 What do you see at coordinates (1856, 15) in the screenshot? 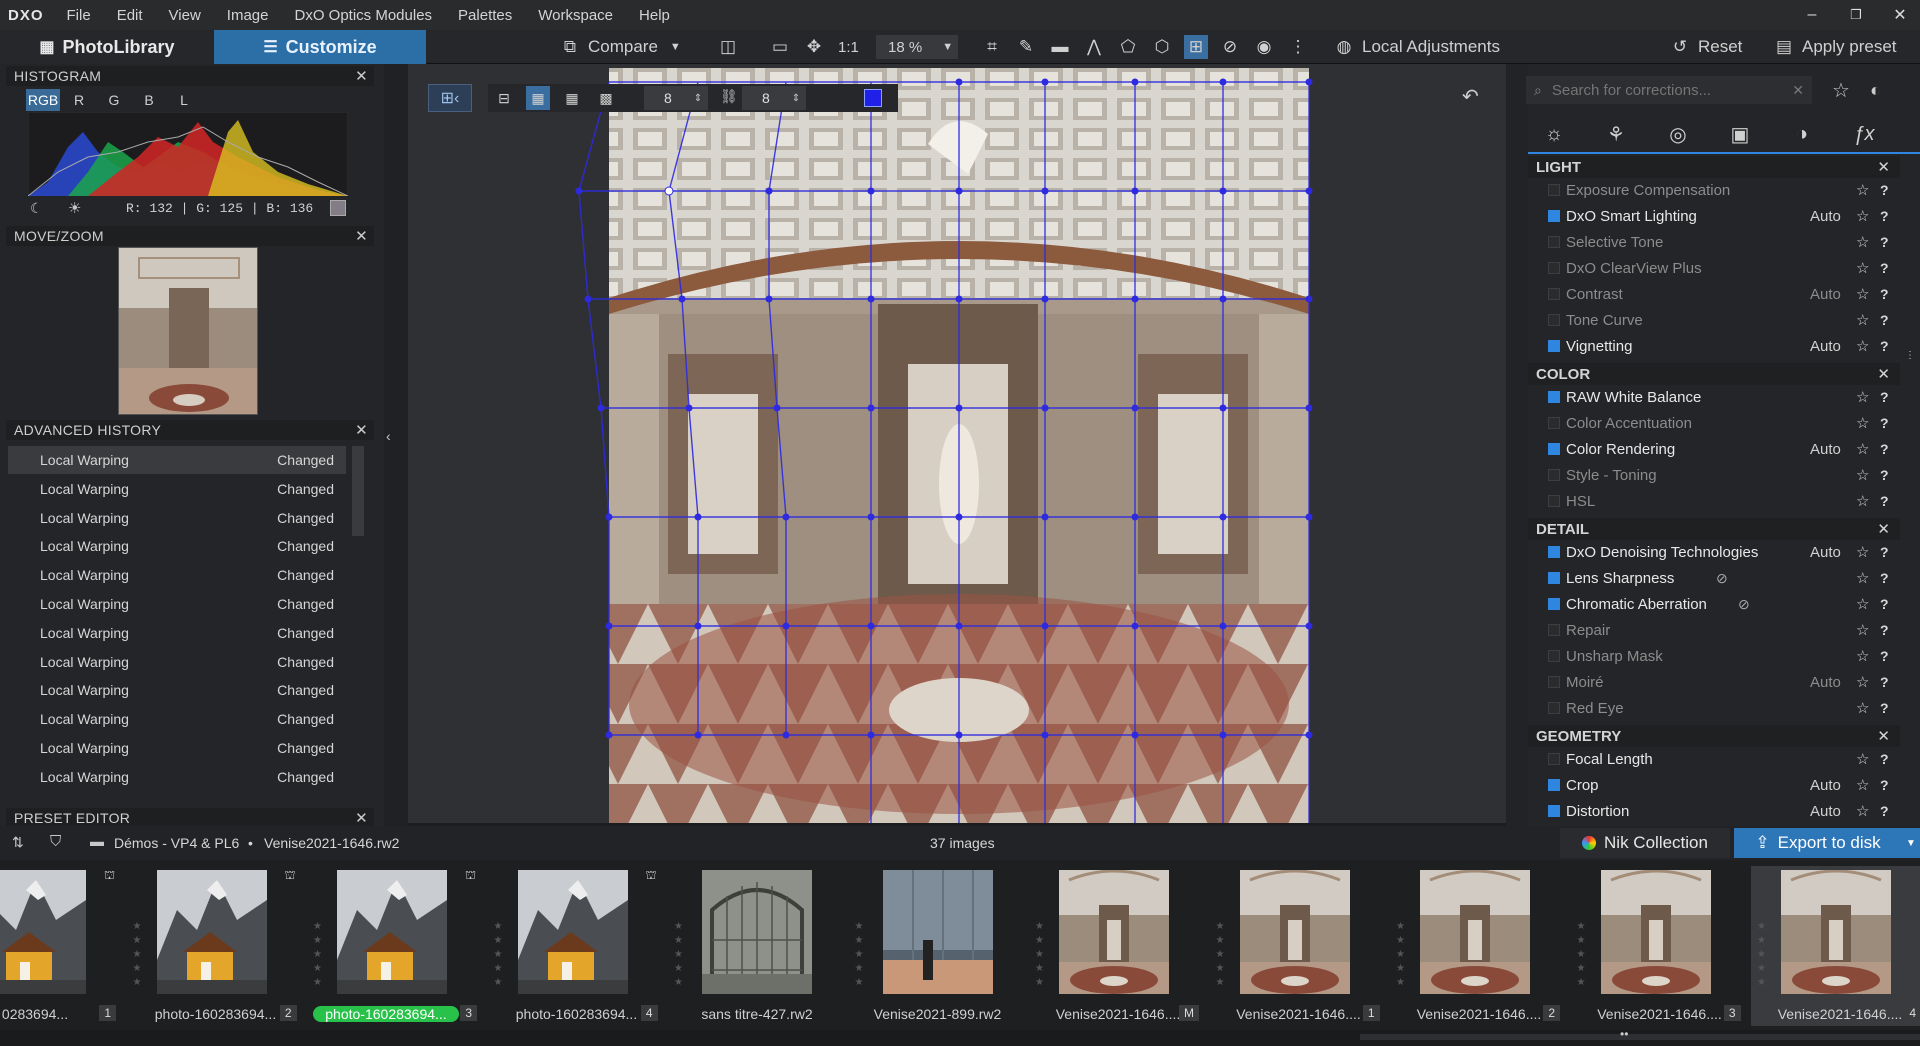
I see `restore-button: ❐` at bounding box center [1856, 15].